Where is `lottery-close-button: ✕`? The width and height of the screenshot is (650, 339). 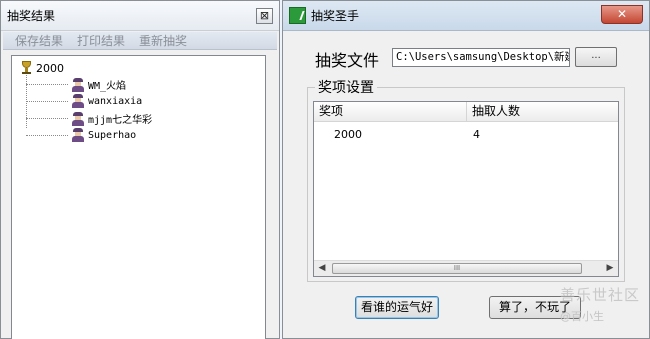
lottery-close-button: ✕ is located at coordinates (622, 14).